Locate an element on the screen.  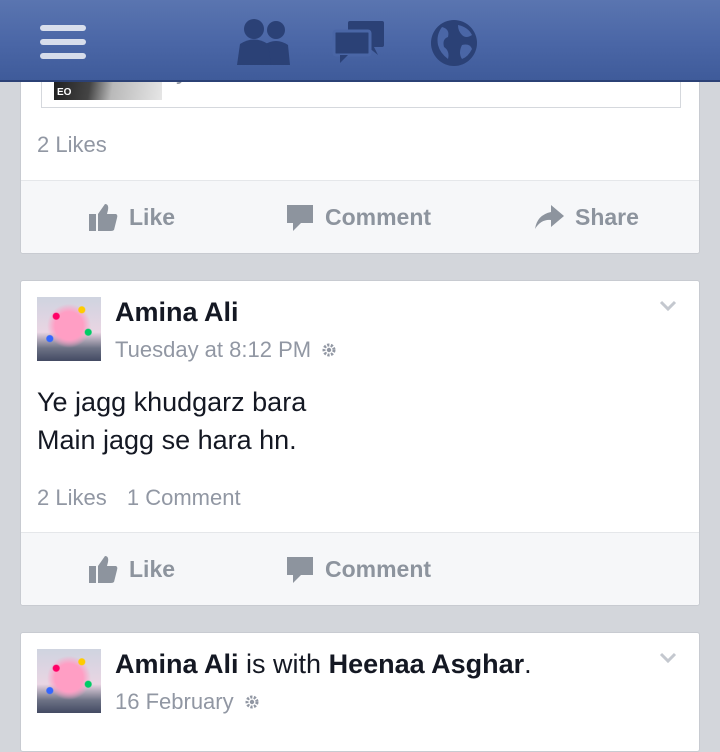
post-timestamp: 16 February is located at coordinates (187, 702).